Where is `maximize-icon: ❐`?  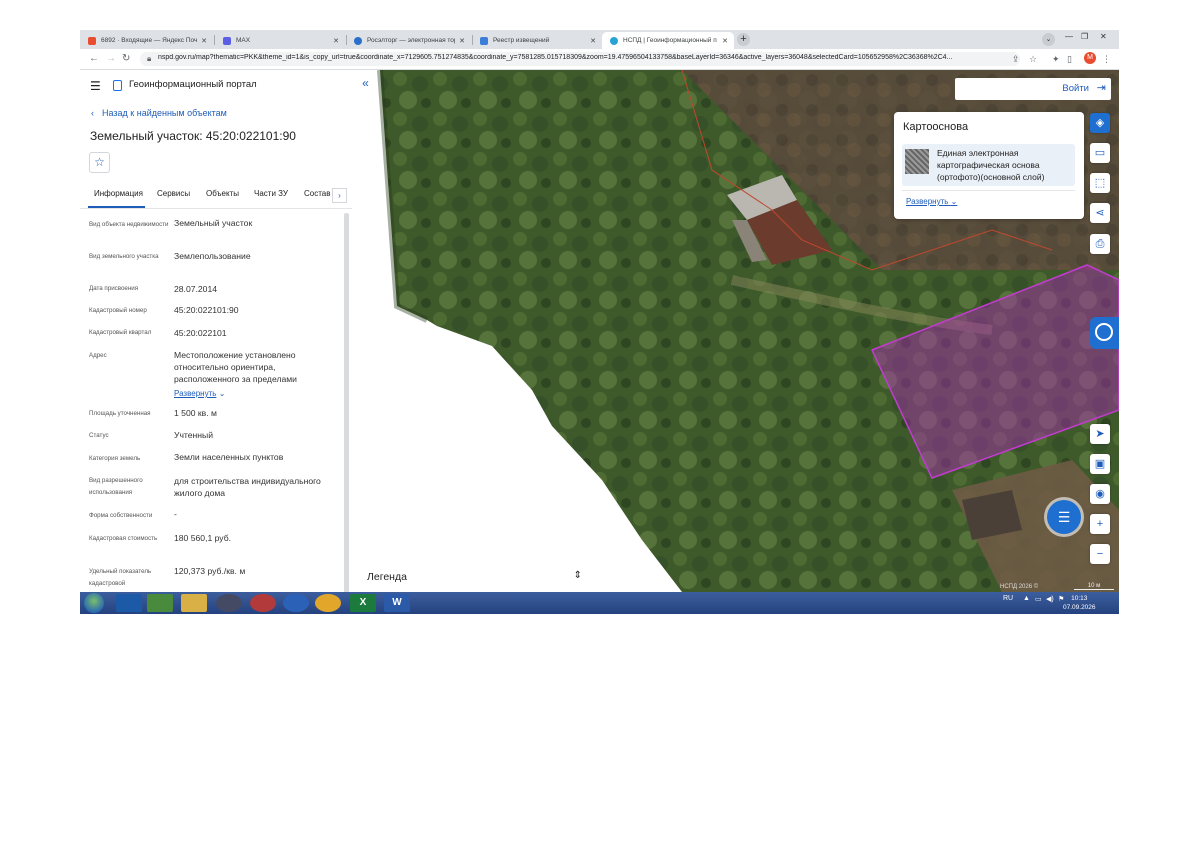 maximize-icon: ❐ is located at coordinates (1084, 36).